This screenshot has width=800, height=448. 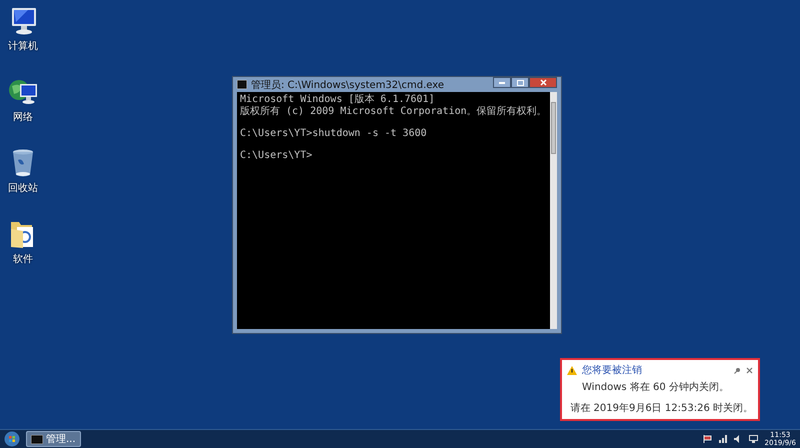 I want to click on warning-icon, so click(x=572, y=370).